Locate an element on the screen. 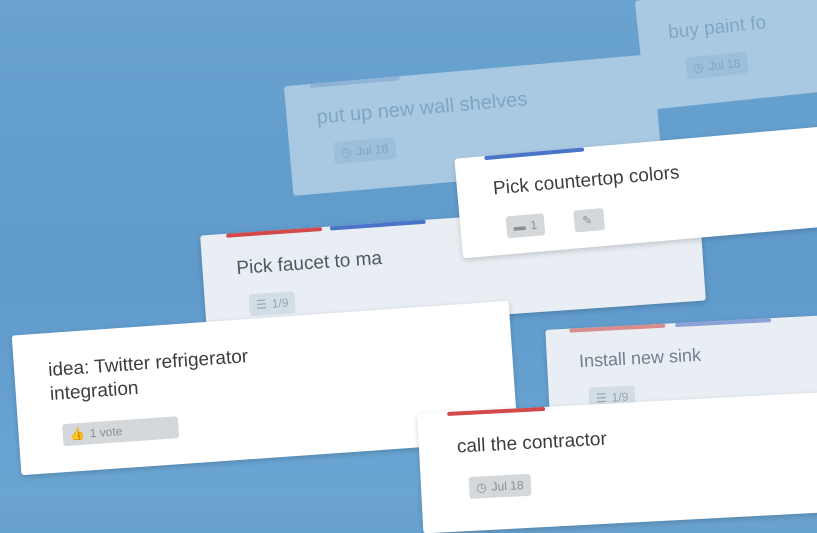 This screenshot has height=533, width=817. comments-badge: ▬ 1 is located at coordinates (525, 226).